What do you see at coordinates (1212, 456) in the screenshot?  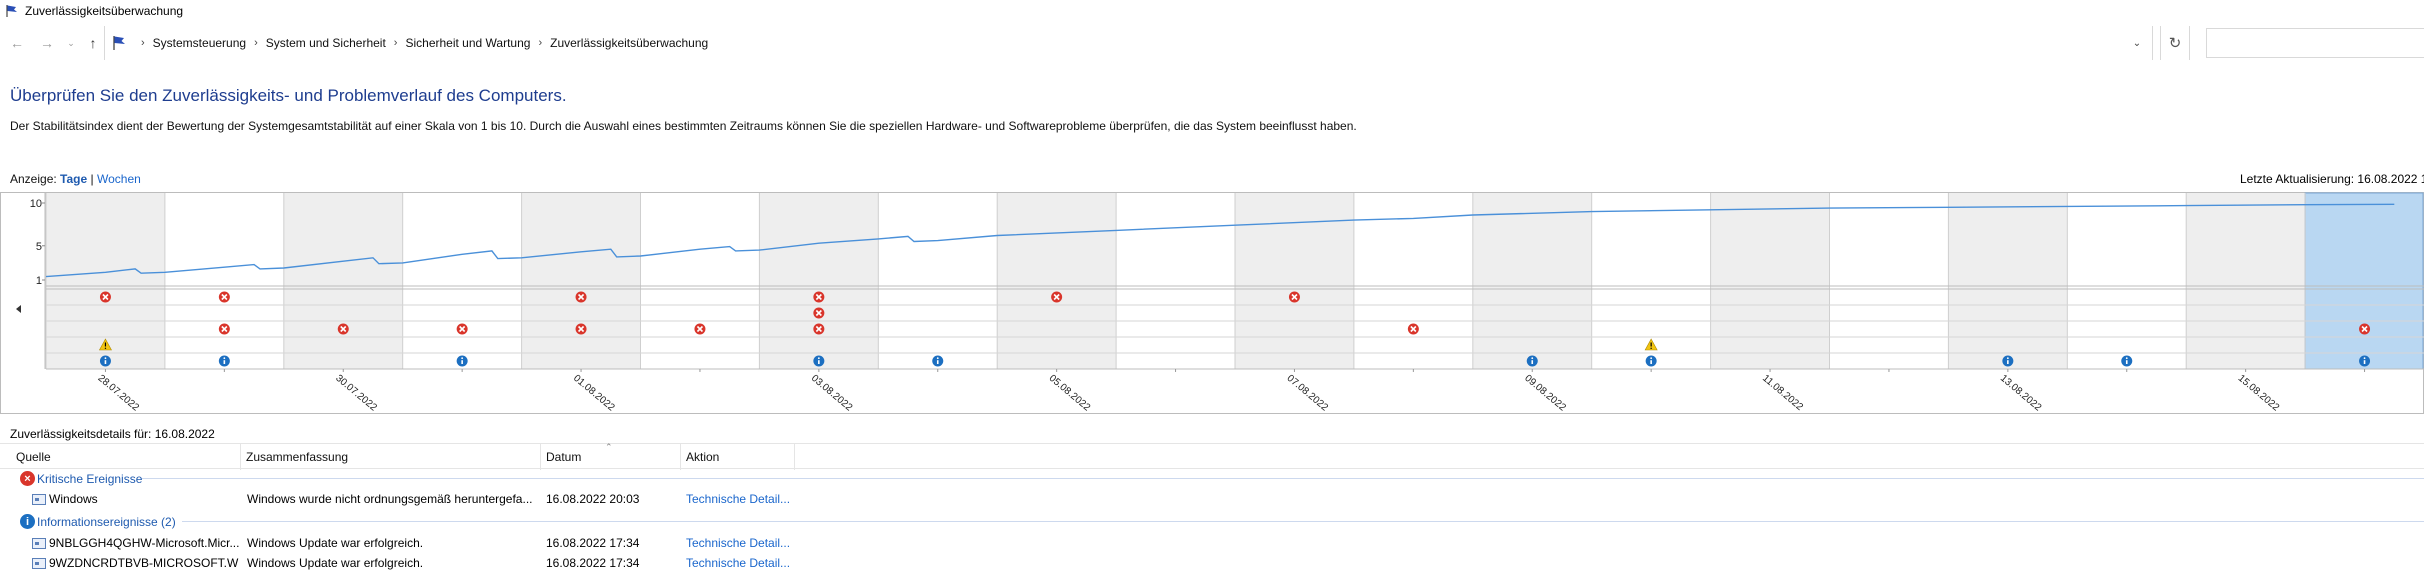 I see `details-header: Quelle Zusammenfassung Datum ⌃ Aktion` at bounding box center [1212, 456].